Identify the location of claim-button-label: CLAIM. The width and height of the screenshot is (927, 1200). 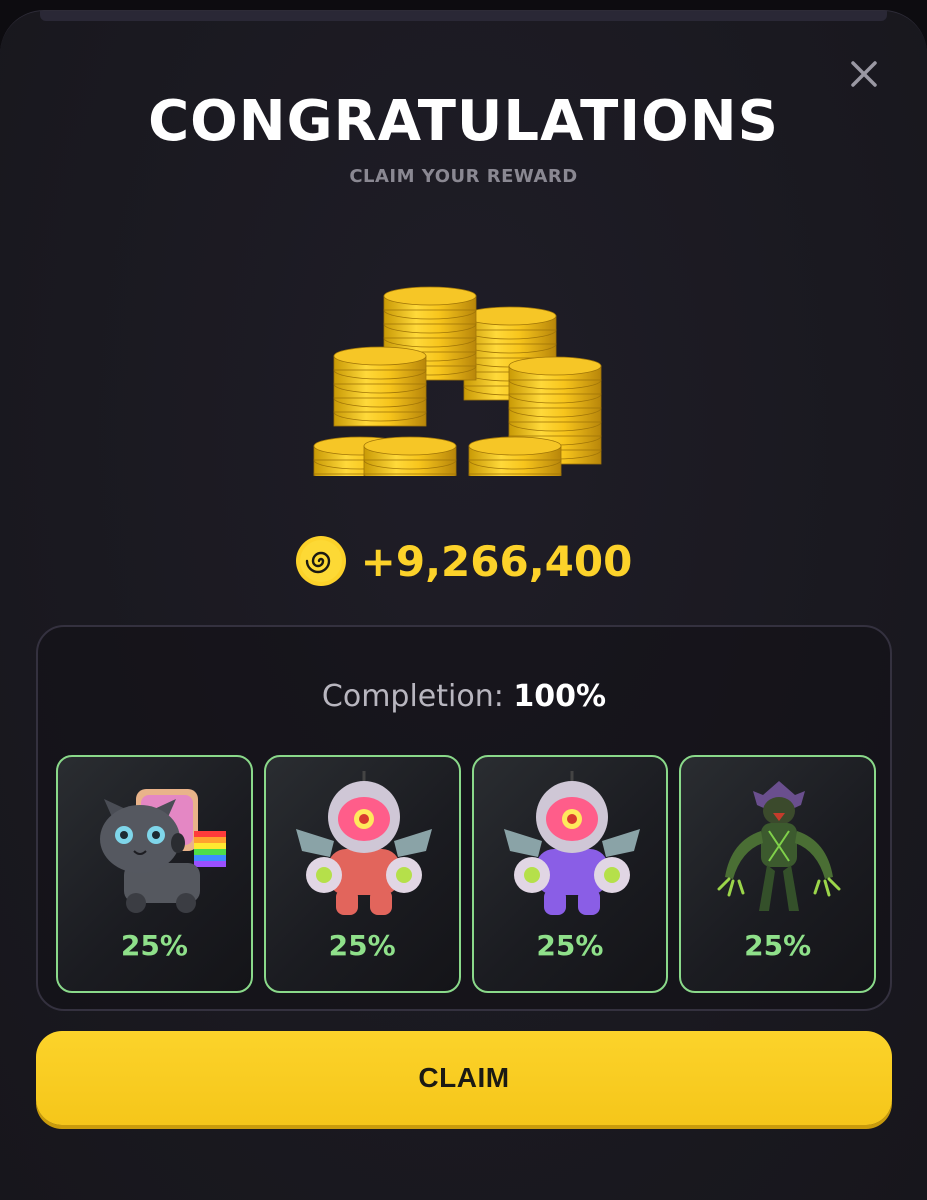
(464, 1077).